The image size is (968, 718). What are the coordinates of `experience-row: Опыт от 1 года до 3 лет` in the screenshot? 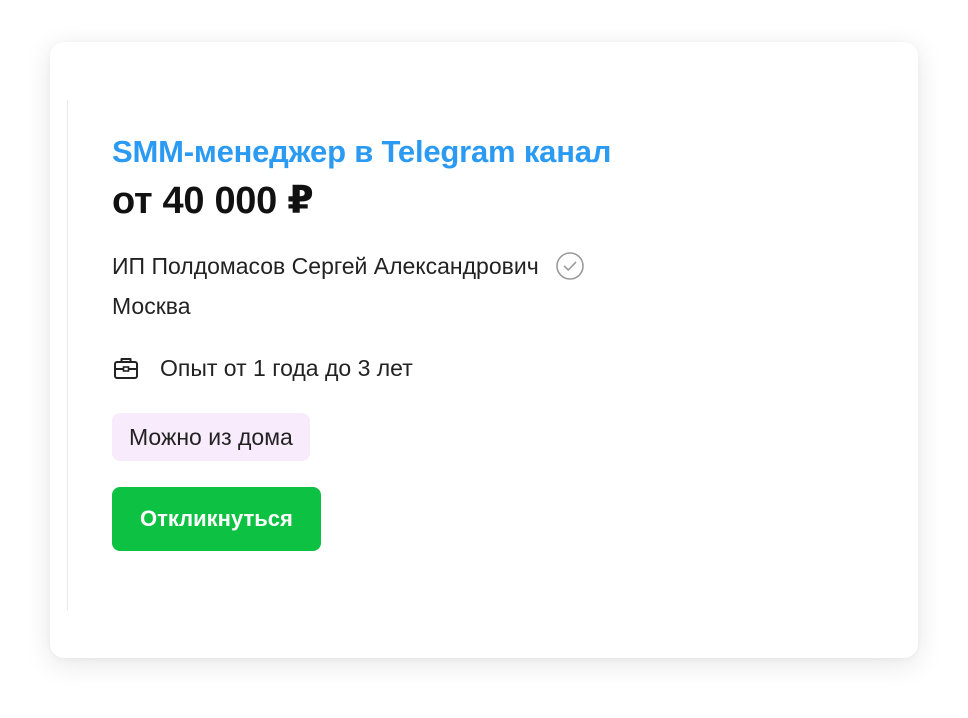 It's located at (492, 368).